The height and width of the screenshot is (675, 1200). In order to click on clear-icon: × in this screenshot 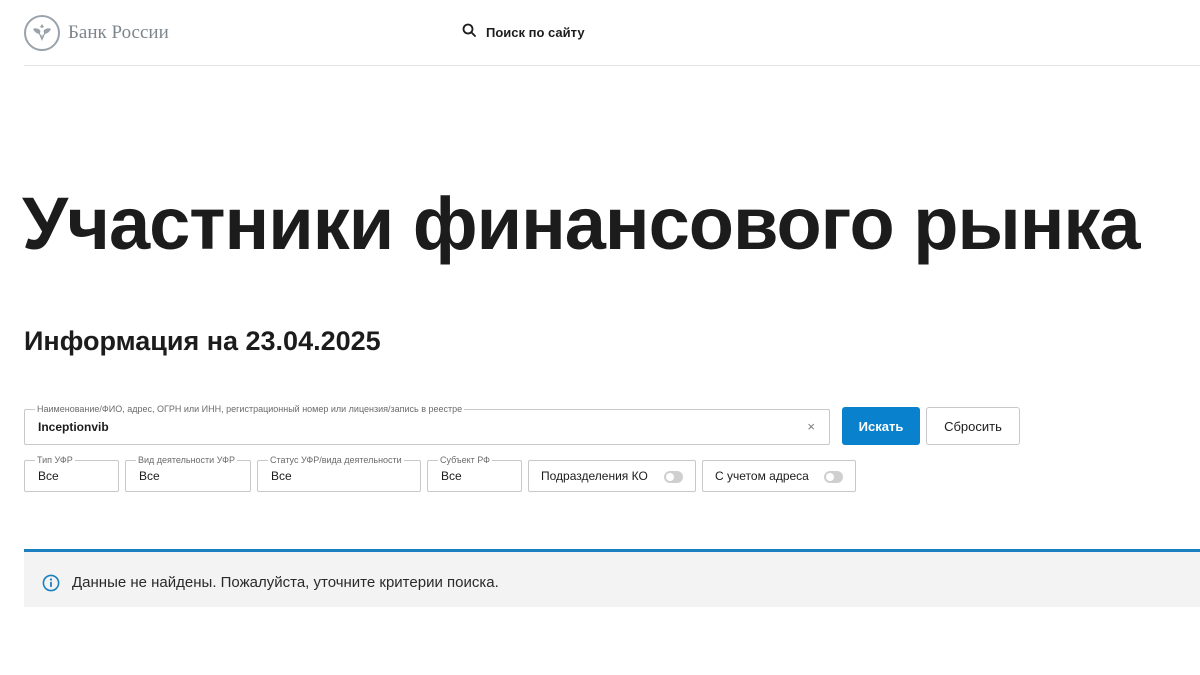, I will do `click(811, 426)`.